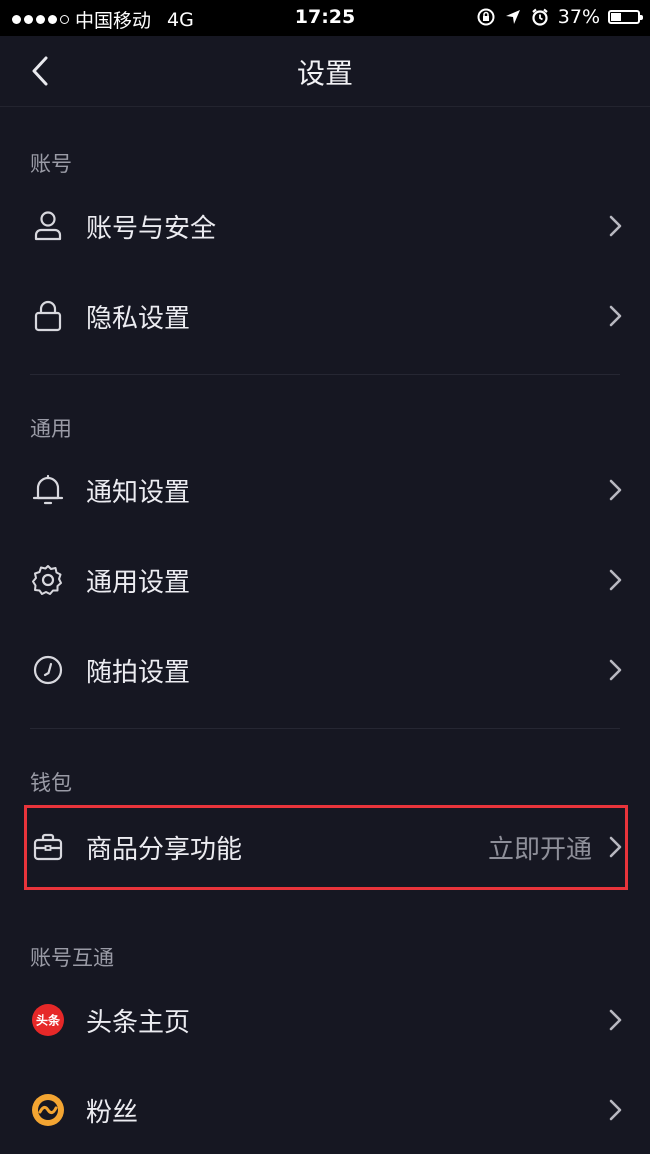  Describe the element at coordinates (72, 958) in the screenshot. I see `section-title-linked-accounts: 账号互通` at that location.